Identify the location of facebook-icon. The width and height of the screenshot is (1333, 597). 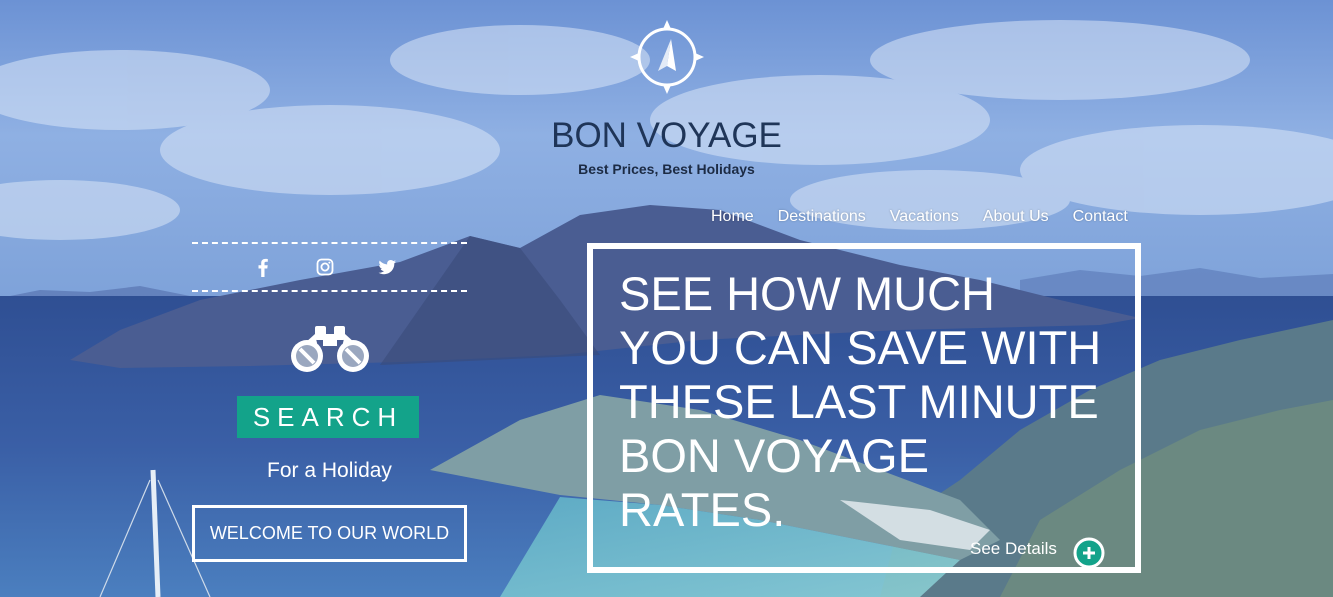
(263, 267).